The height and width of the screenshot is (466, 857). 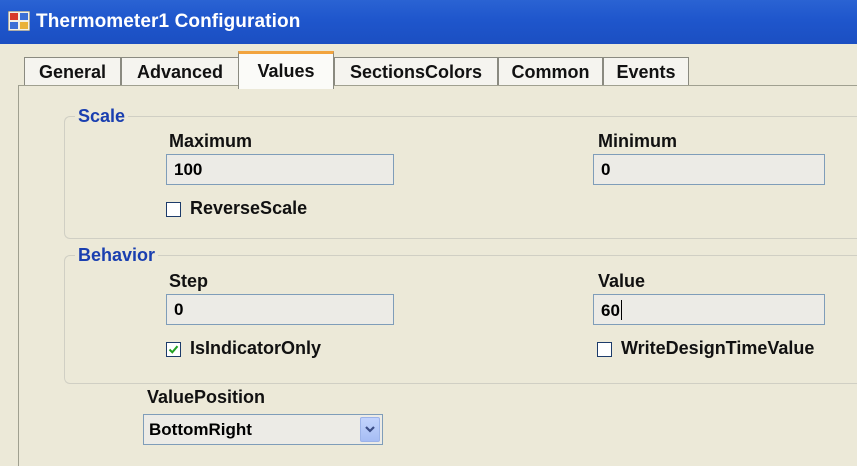 I want to click on minimum-label: Minimum, so click(x=637, y=141).